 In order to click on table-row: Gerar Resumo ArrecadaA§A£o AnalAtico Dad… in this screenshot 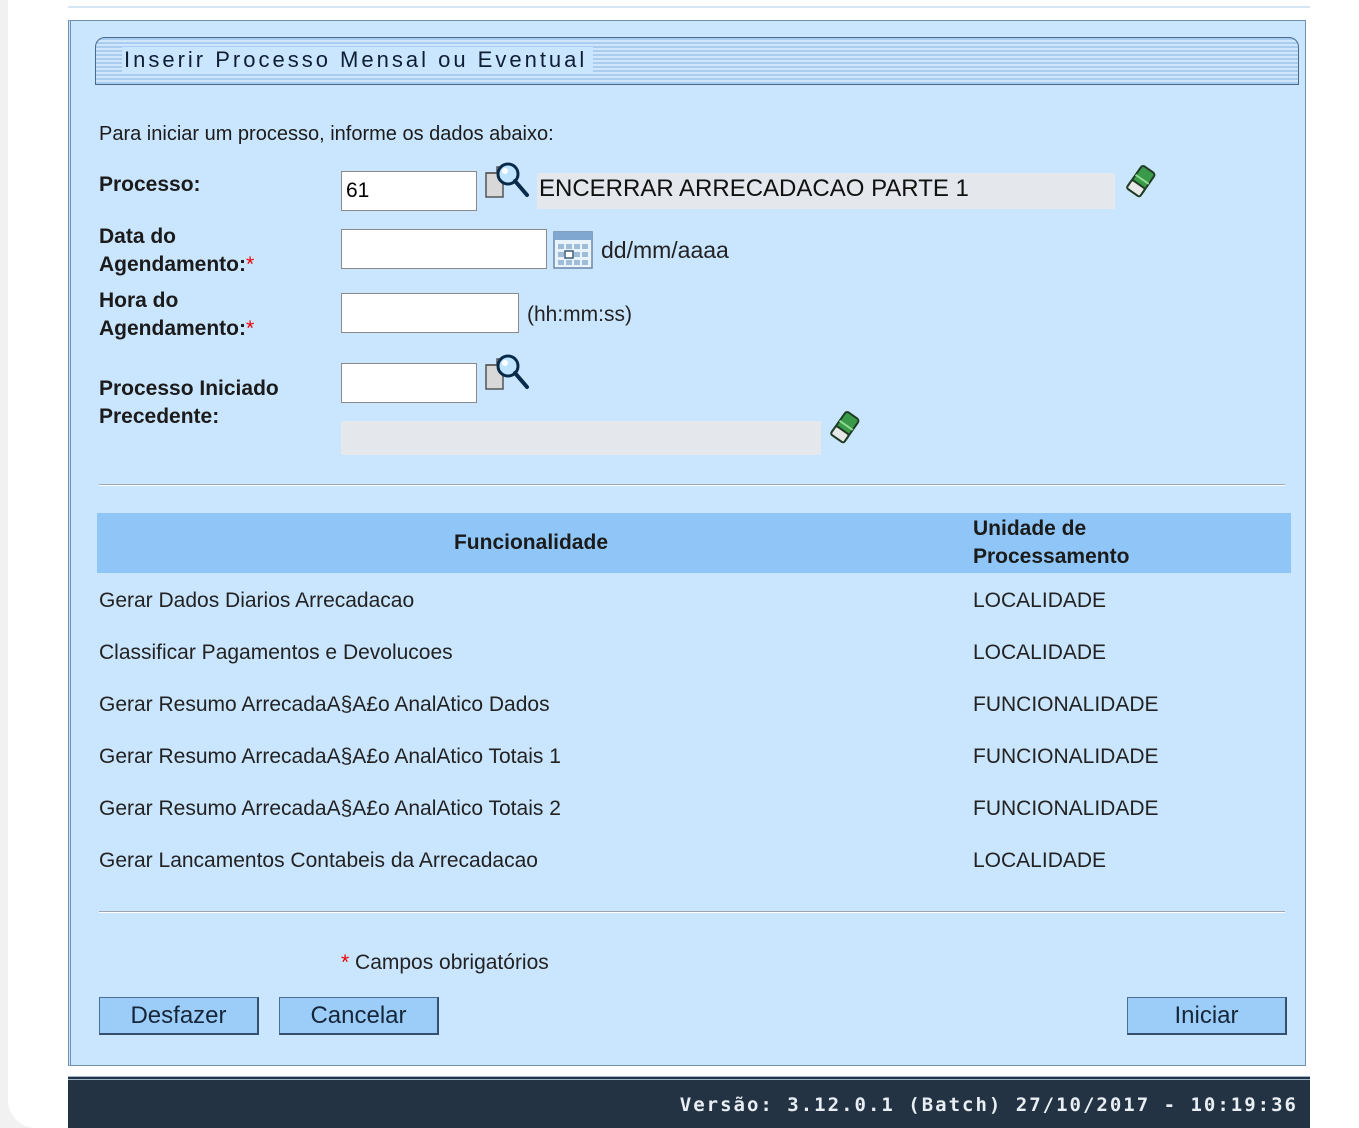, I will do `click(694, 707)`.